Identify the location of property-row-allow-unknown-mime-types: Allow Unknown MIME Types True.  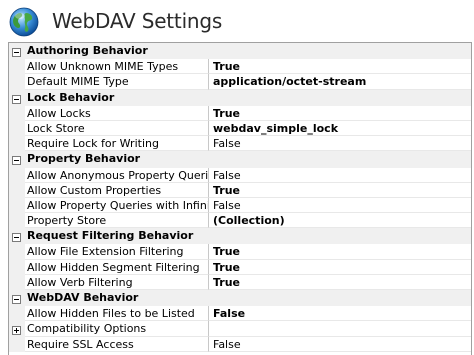
(240, 67).